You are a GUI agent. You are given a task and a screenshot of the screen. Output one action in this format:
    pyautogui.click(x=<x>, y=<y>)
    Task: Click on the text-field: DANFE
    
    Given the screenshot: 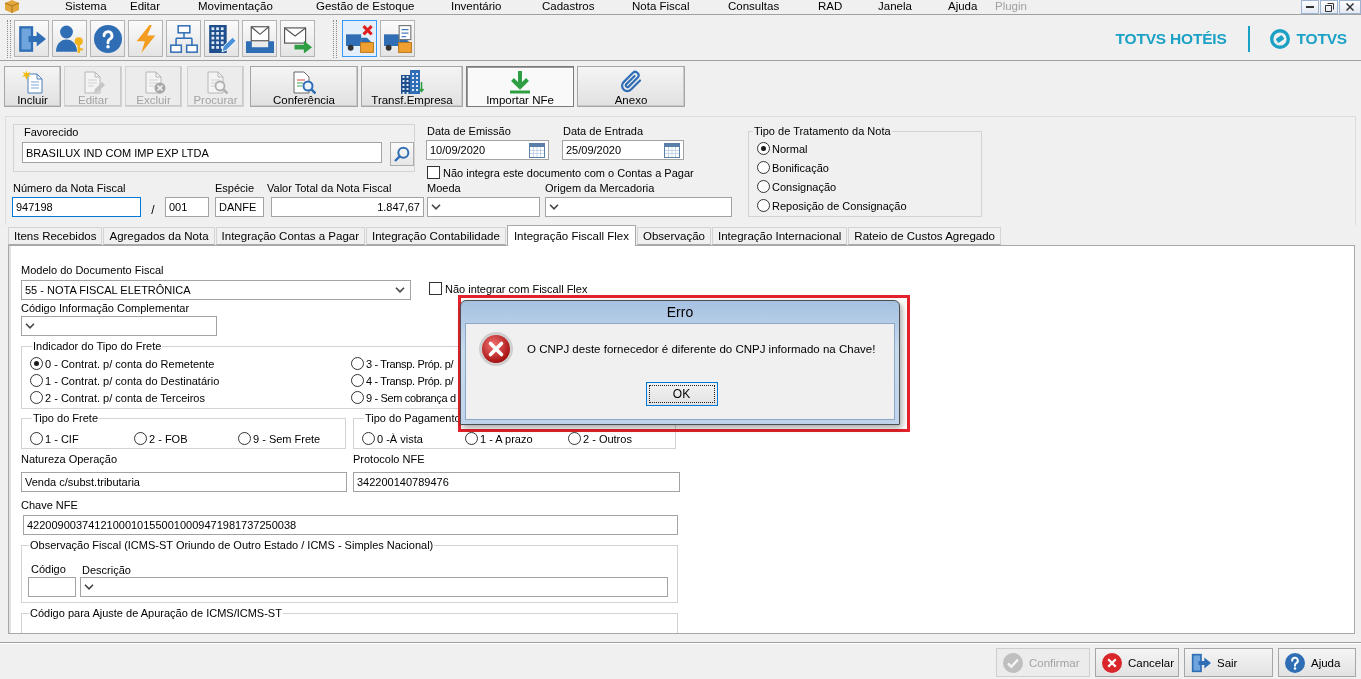 What is the action you would take?
    pyautogui.click(x=239, y=207)
    